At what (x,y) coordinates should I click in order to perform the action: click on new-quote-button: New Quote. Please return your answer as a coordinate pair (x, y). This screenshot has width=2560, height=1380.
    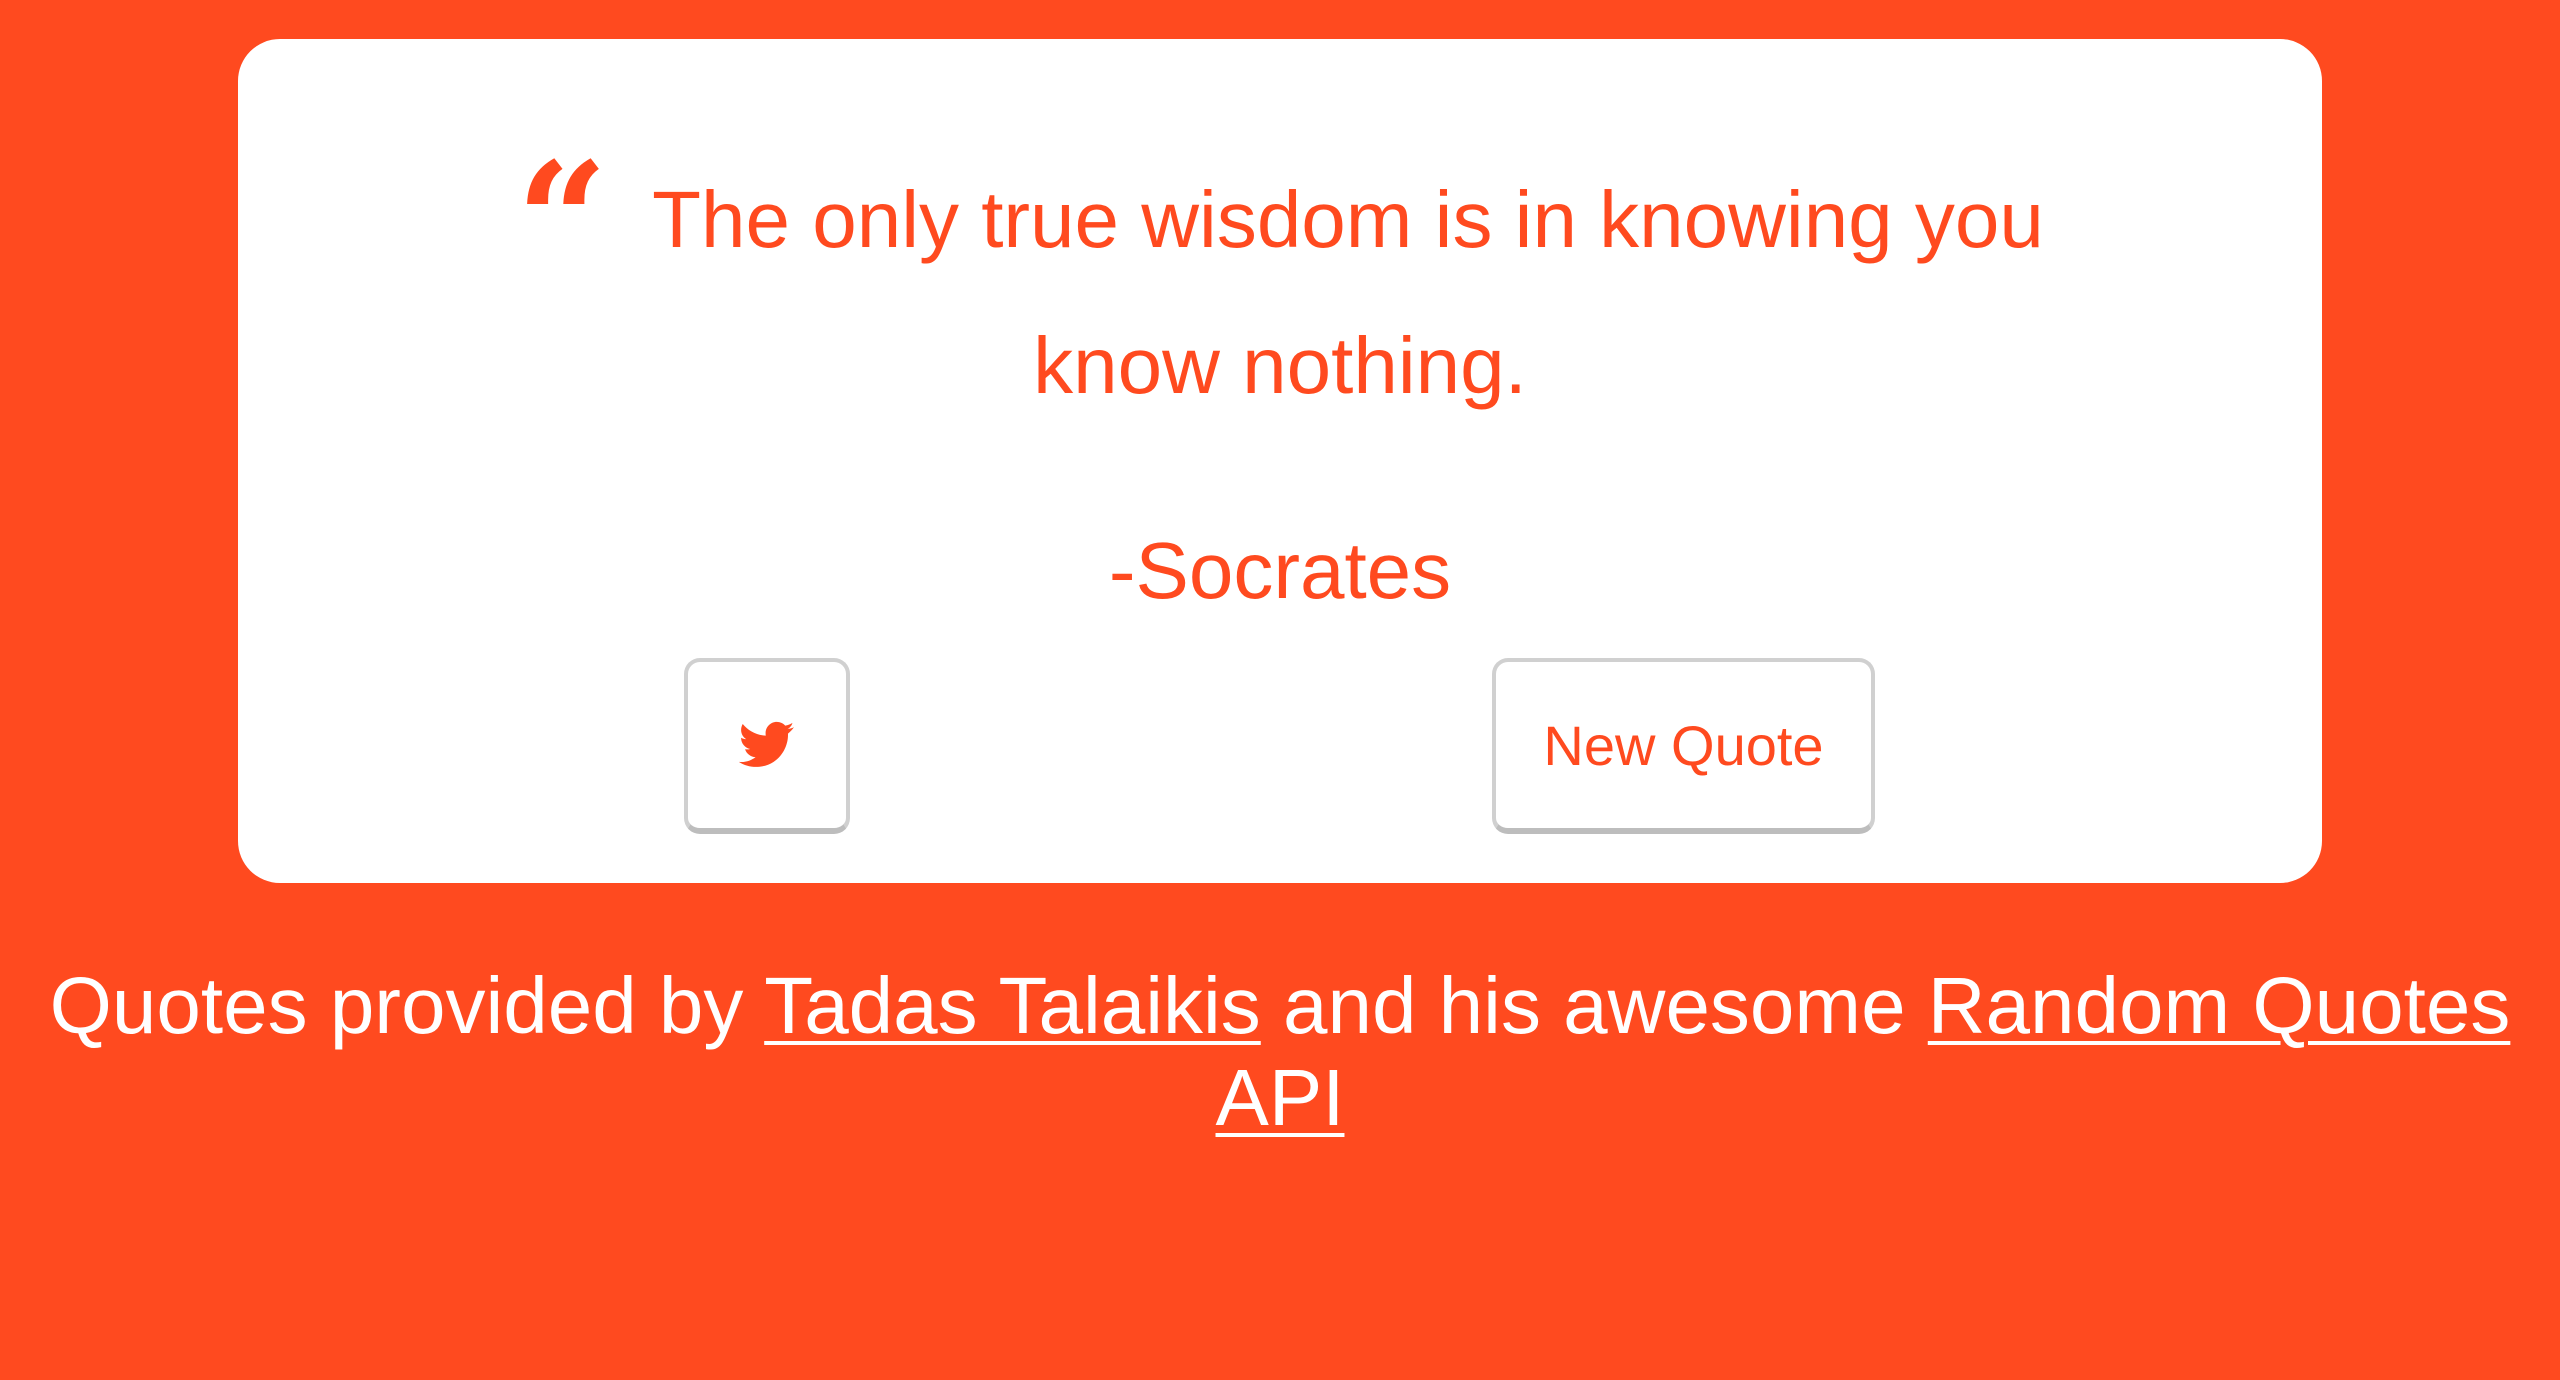
    Looking at the image, I should click on (1683, 746).